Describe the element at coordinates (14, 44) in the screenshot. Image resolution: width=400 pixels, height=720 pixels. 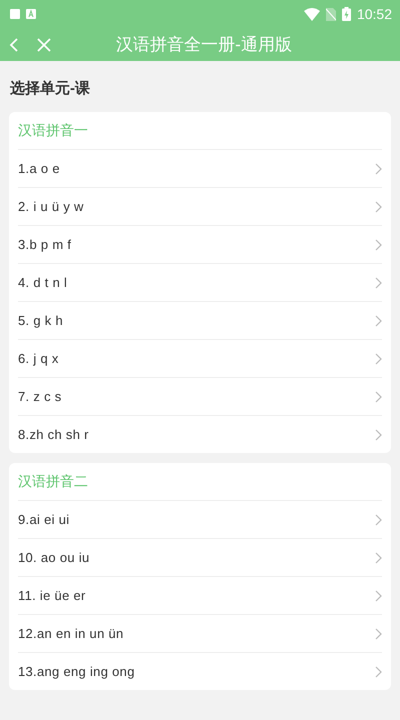
I see `back-icon` at that location.